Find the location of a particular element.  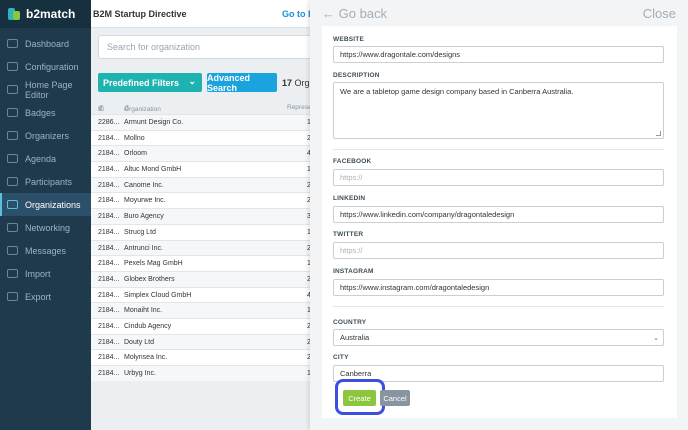

sidebar-item-messages: Messages is located at coordinates (45, 250).